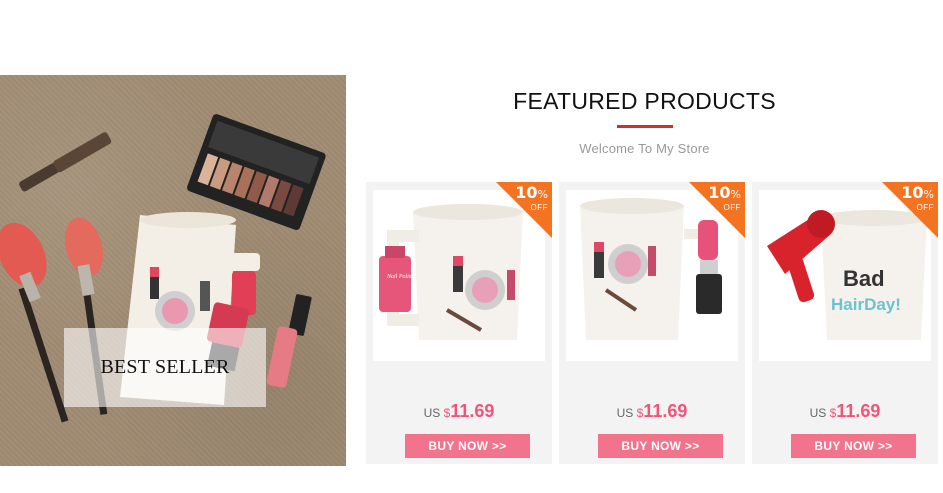 Image resolution: width=943 pixels, height=493 pixels. Describe the element at coordinates (165, 367) in the screenshot. I see `best-seller-label: BEST SELLER` at that location.